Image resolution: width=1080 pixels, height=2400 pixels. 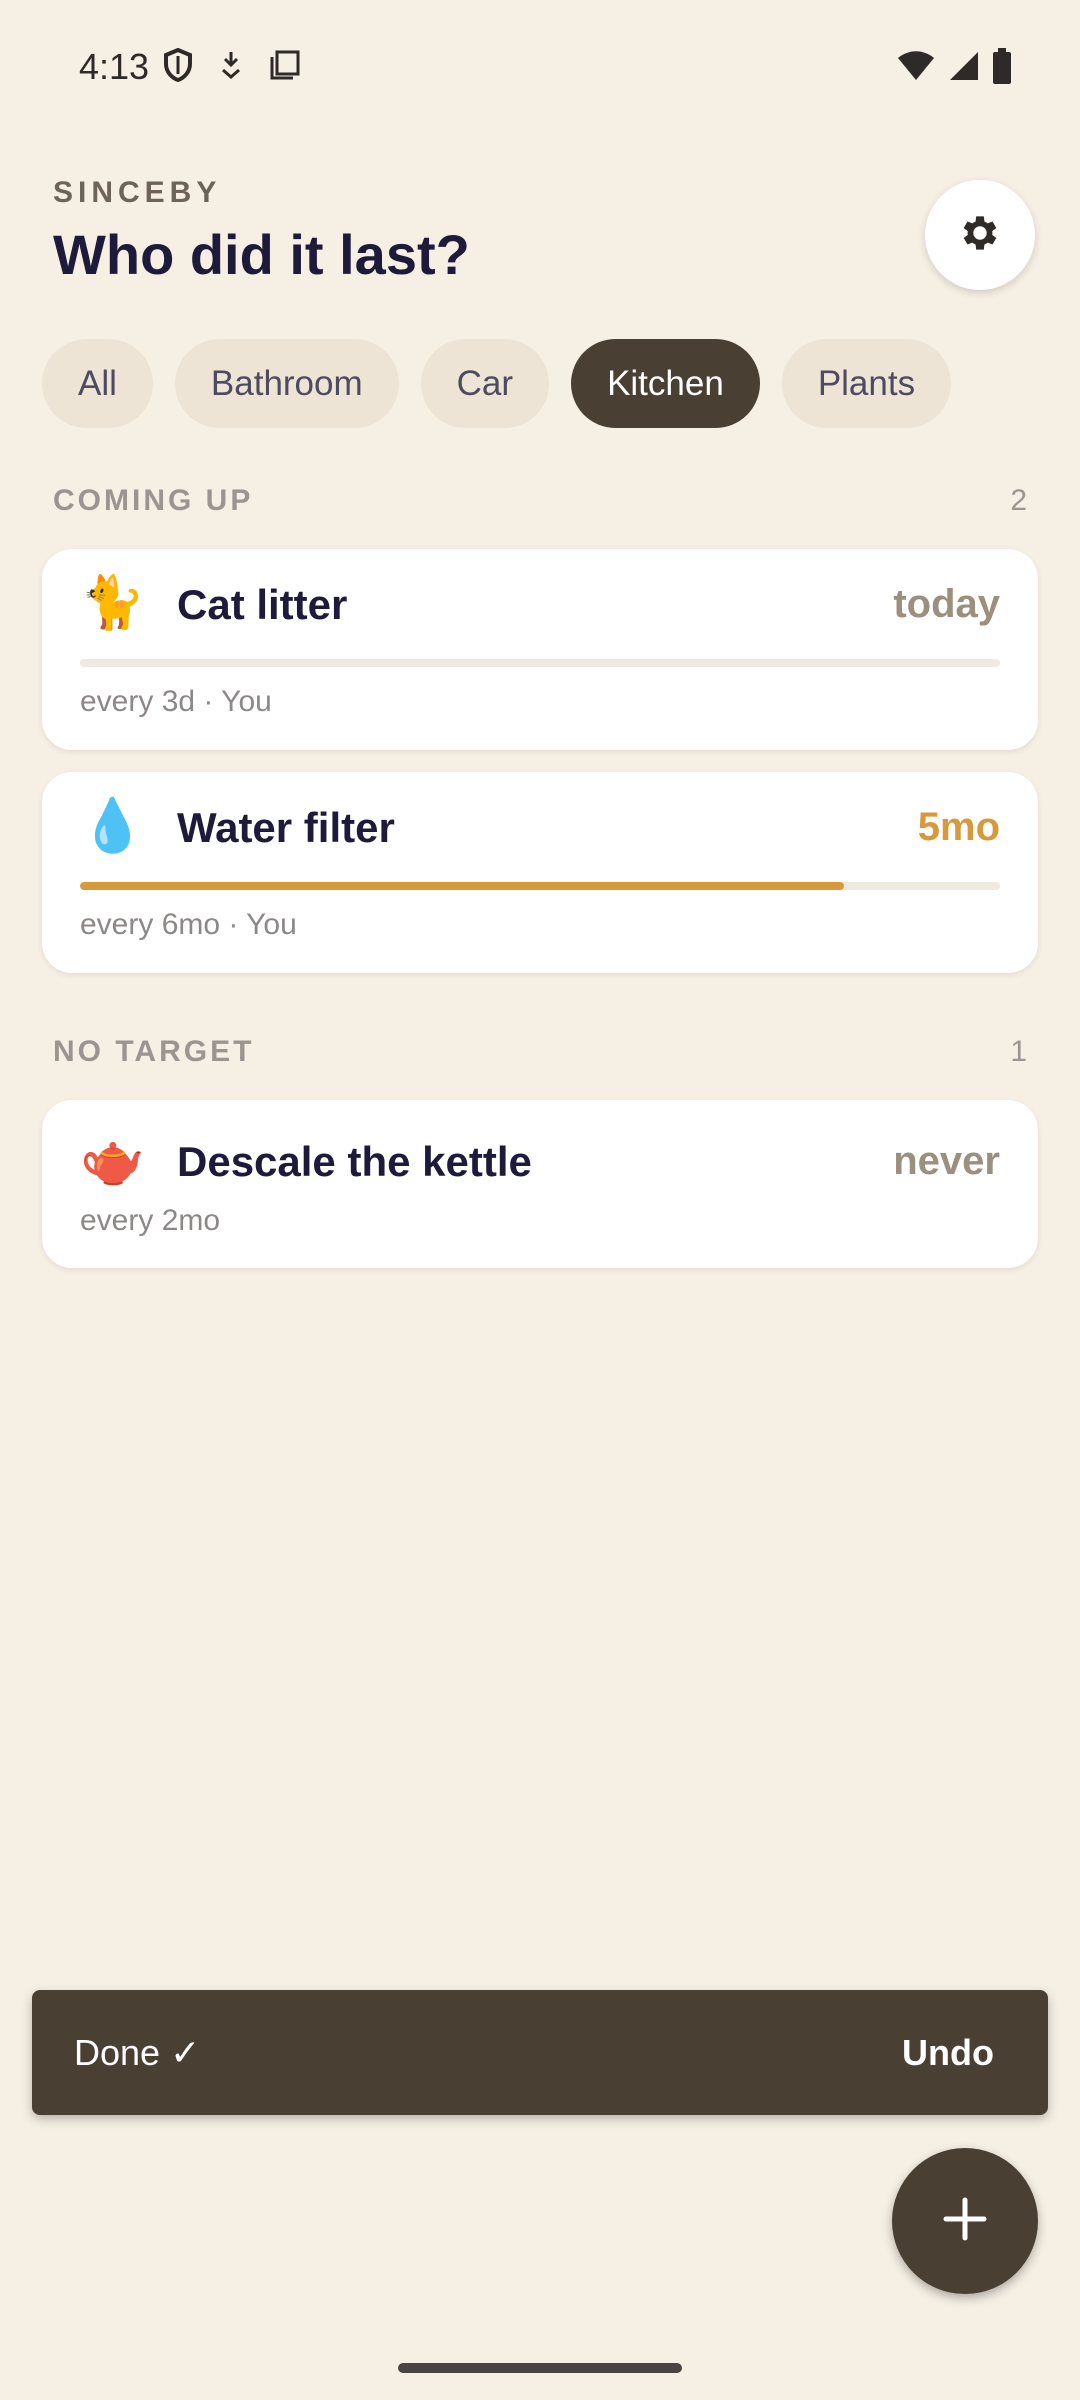 I want to click on shield-icon, so click(x=178, y=65).